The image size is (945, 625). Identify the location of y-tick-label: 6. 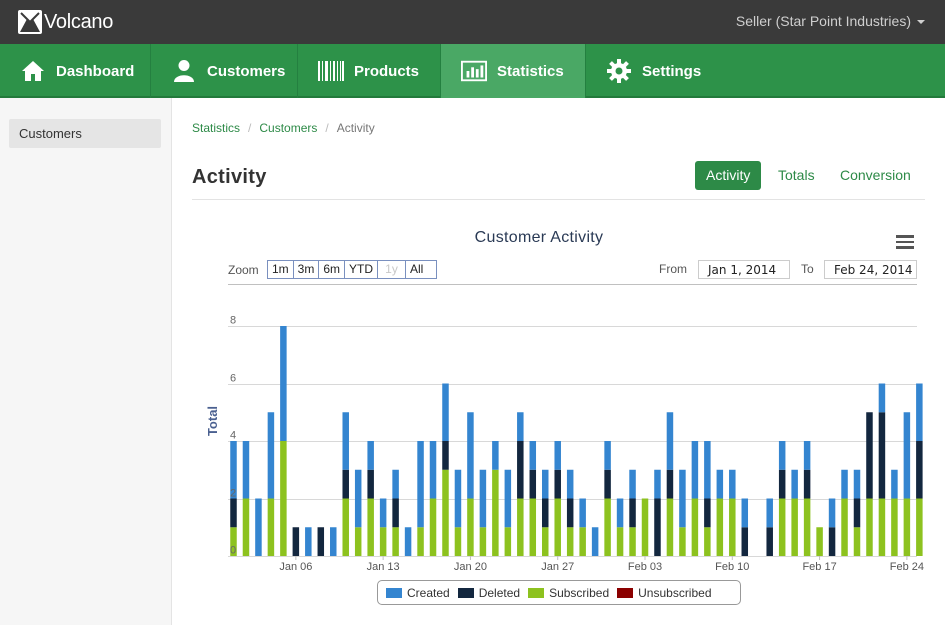
(233, 379).